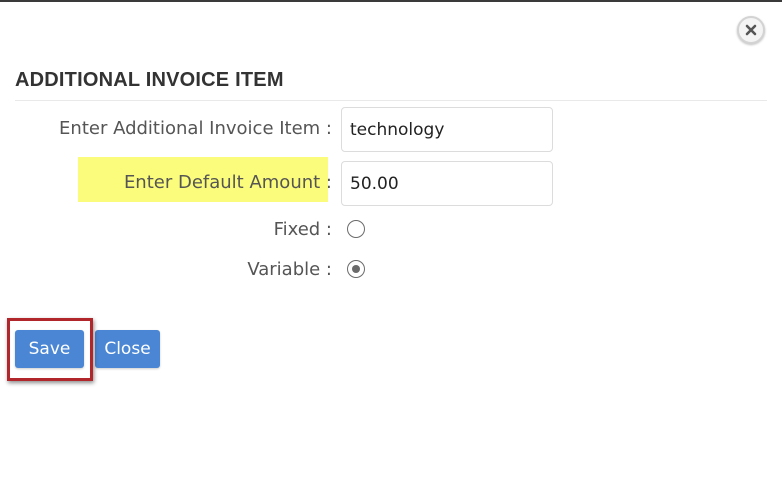  I want to click on default-amount-label: Enter Default Amount :, so click(228, 183).